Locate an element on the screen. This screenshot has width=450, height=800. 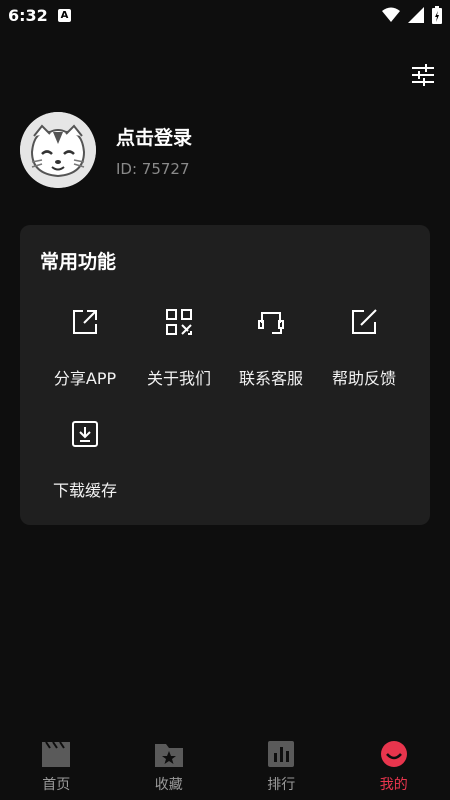
tab-ranking-label: 排行 is located at coordinates (281, 785).